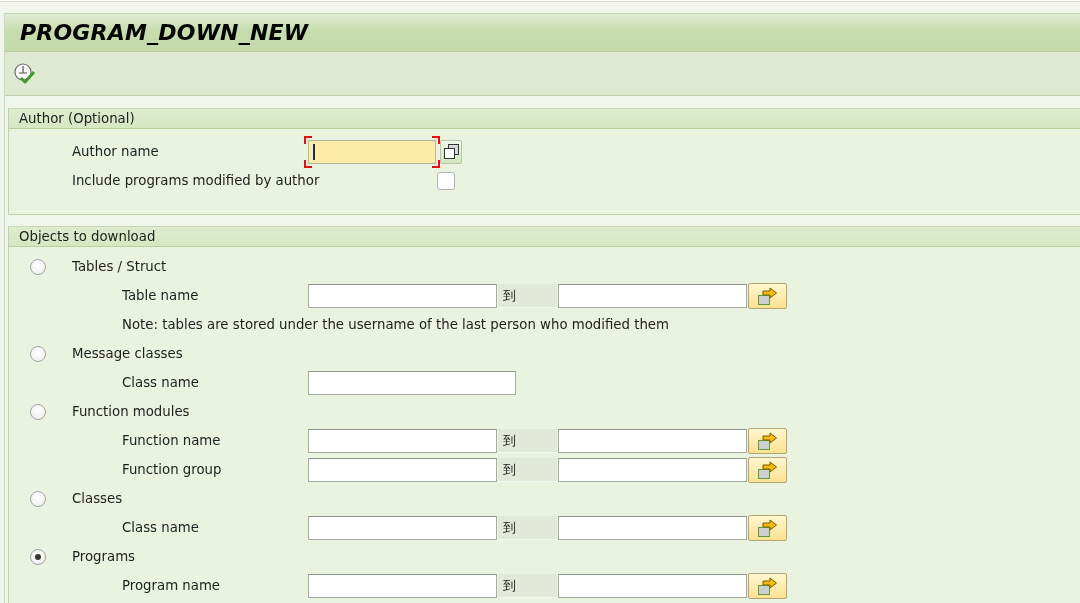  Describe the element at coordinates (97, 498) in the screenshot. I see `radio-label: Classes` at that location.